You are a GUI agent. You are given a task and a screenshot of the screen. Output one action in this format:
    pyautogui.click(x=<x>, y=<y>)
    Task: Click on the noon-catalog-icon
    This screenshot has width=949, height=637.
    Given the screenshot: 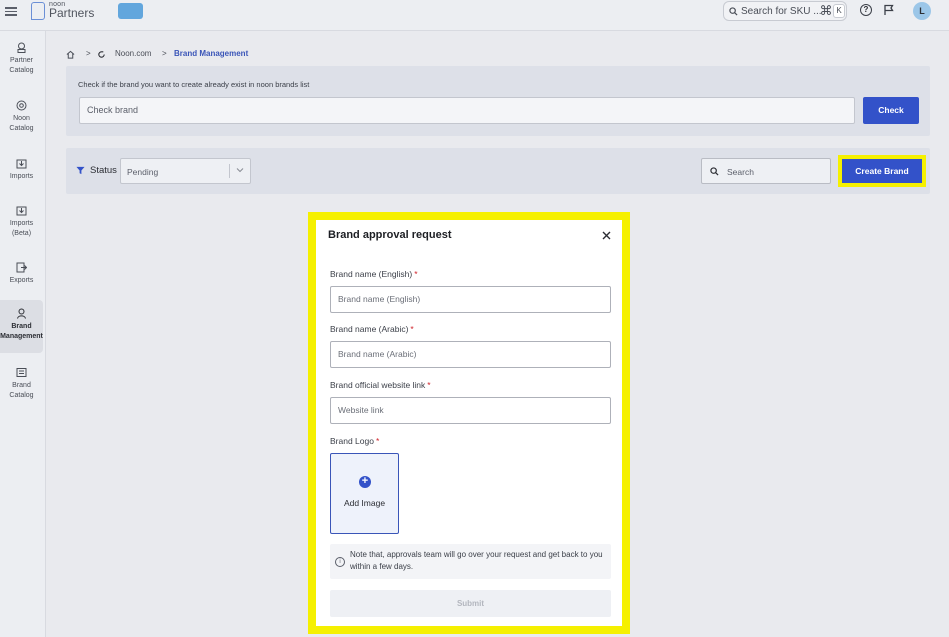 What is the action you would take?
    pyautogui.click(x=21, y=105)
    